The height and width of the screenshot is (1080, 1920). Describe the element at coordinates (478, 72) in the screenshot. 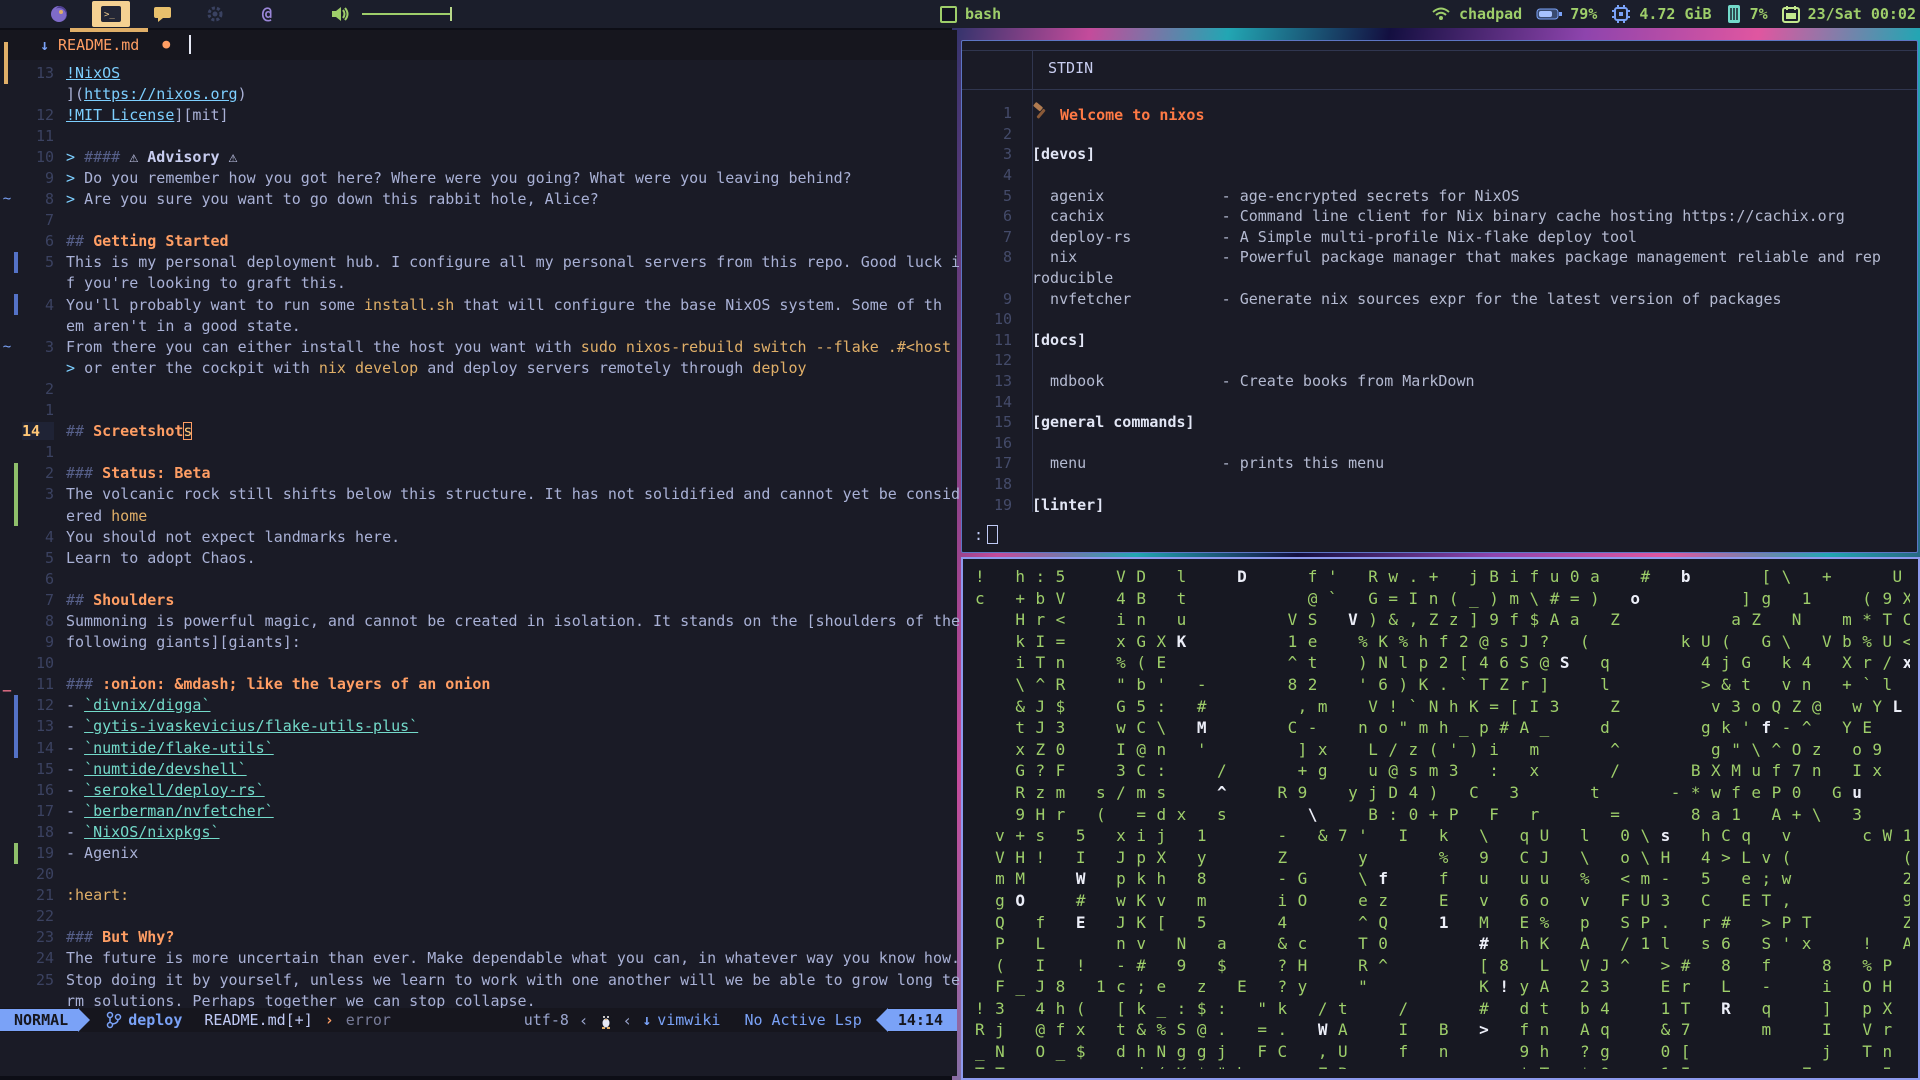

I see `editor-line: 13 !NixOS` at that location.